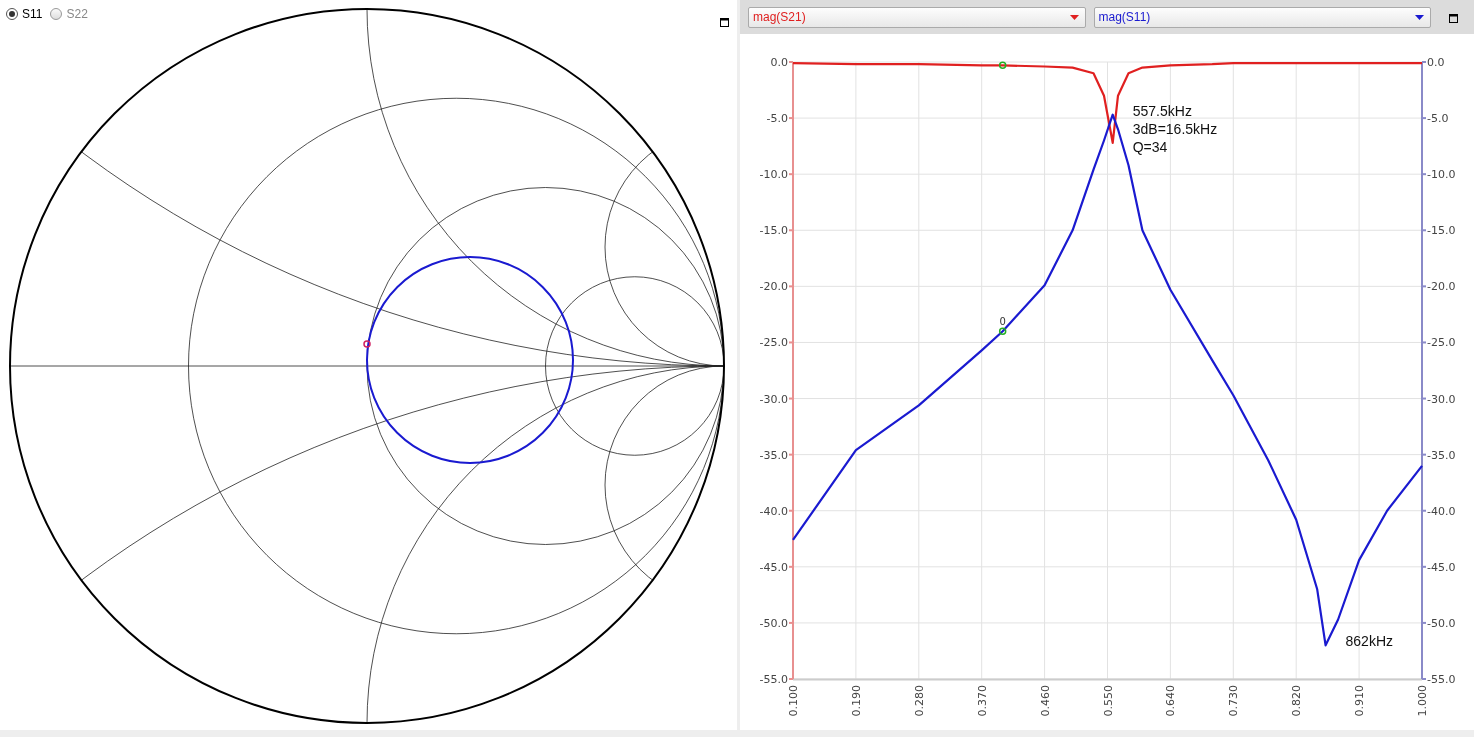  Describe the element at coordinates (1150, 146) in the screenshot. I see `annotation-text: Q=34` at that location.